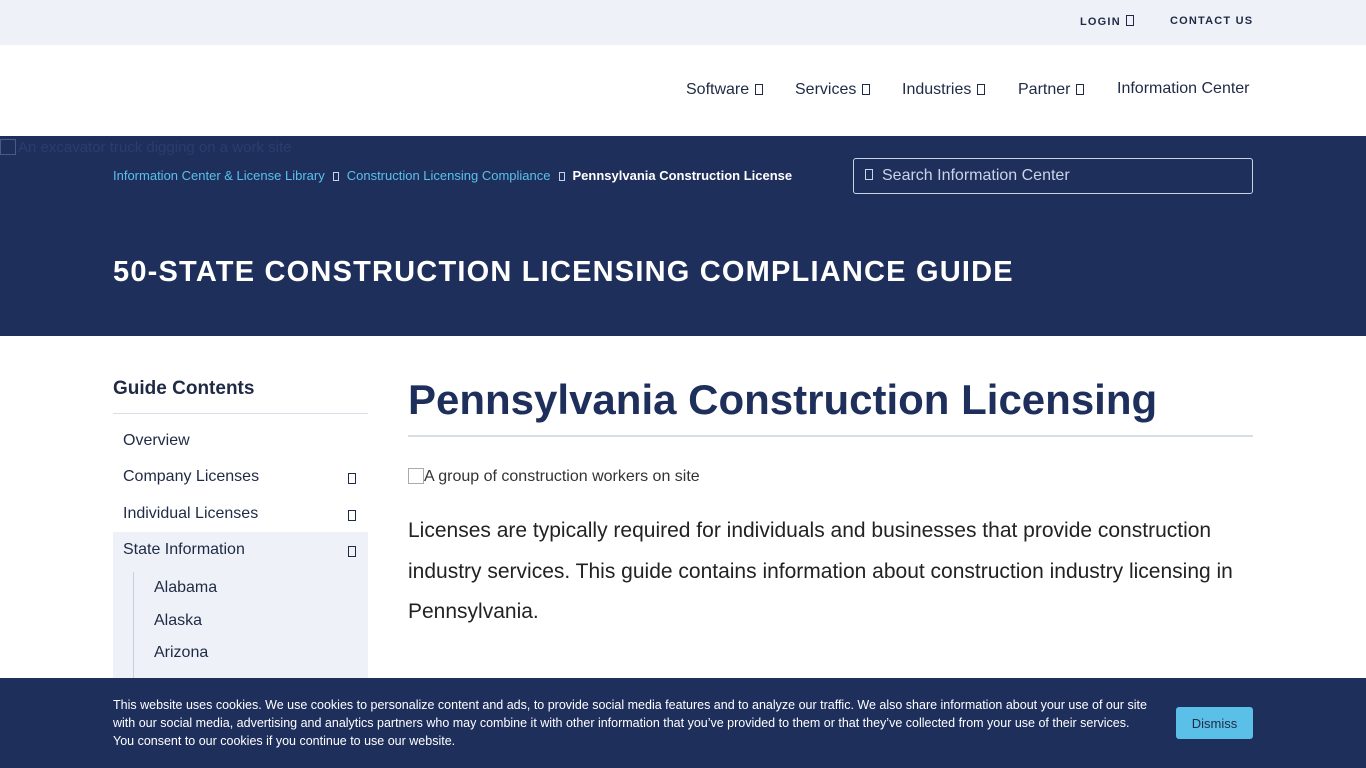  Describe the element at coordinates (1129, 20) in the screenshot. I see `login-icon` at that location.